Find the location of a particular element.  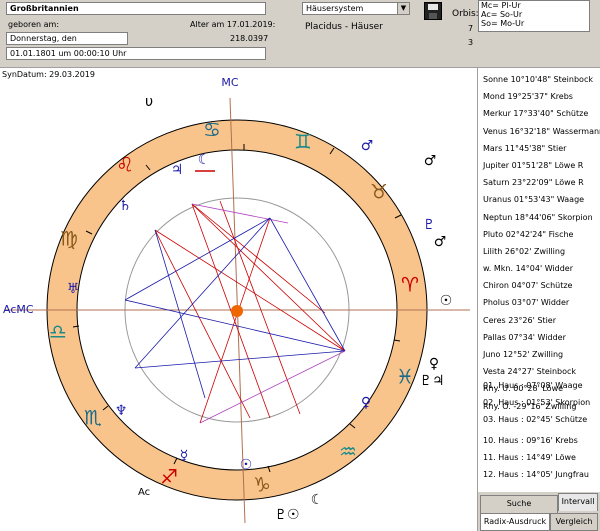

mc-label: MC is located at coordinates (229, 82).